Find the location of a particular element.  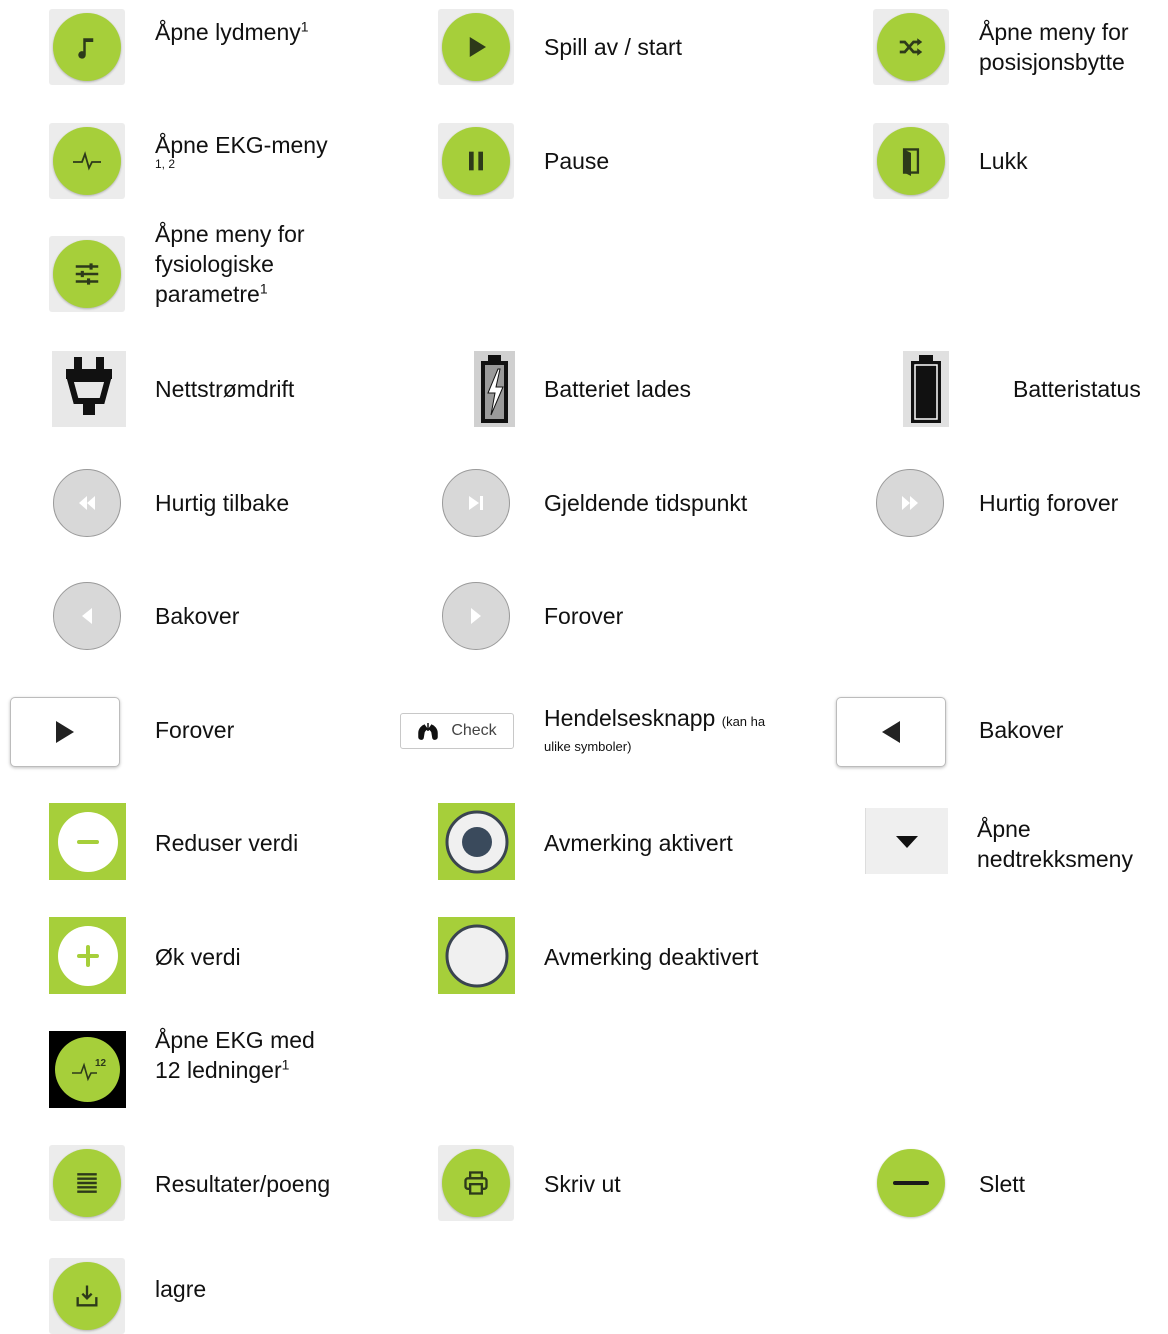

radio-checked-example is located at coordinates (476, 841).